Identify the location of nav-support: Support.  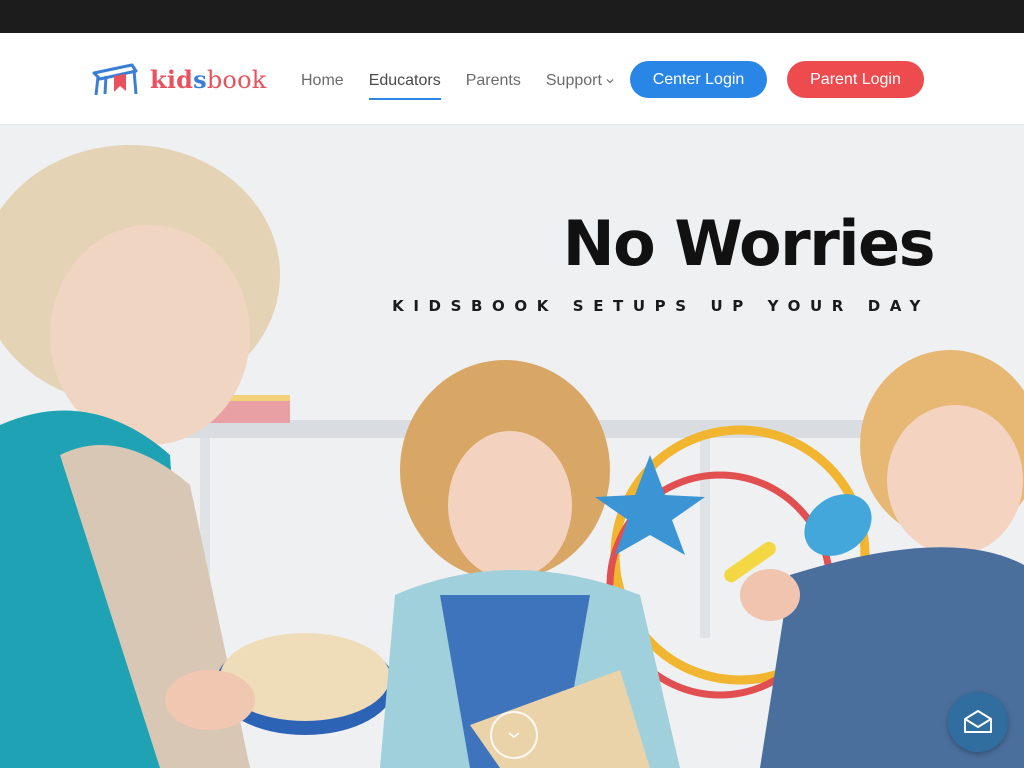
(580, 81).